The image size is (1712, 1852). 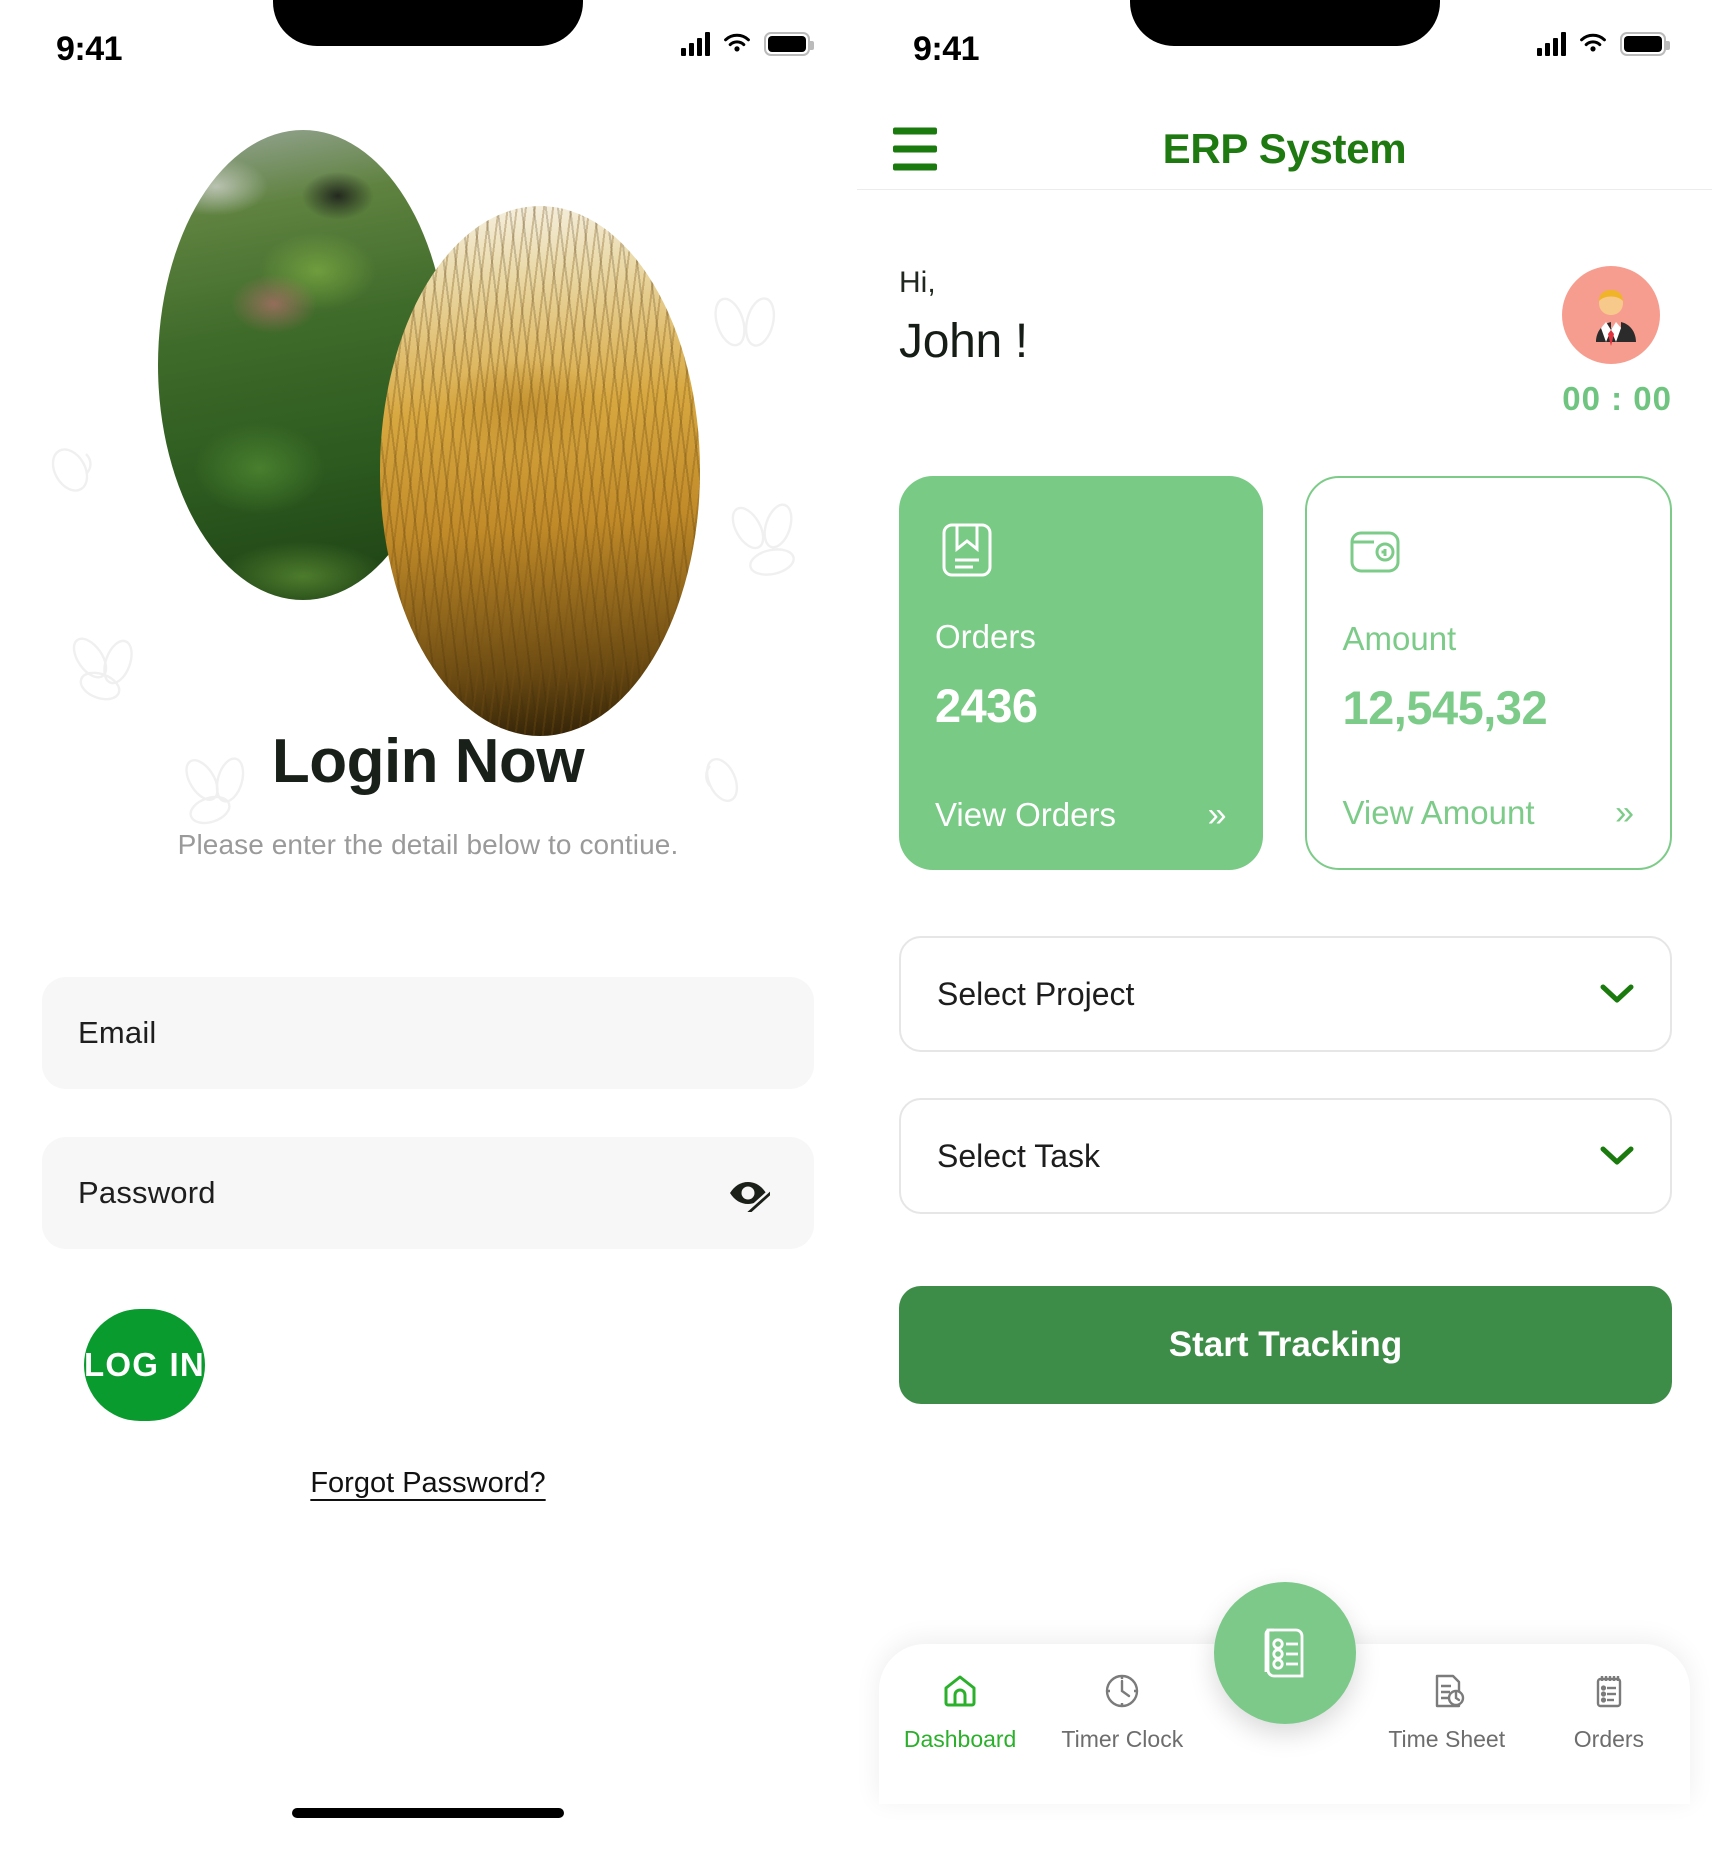 I want to click on forgot-password-link: Forgot Password?, so click(x=428, y=1483).